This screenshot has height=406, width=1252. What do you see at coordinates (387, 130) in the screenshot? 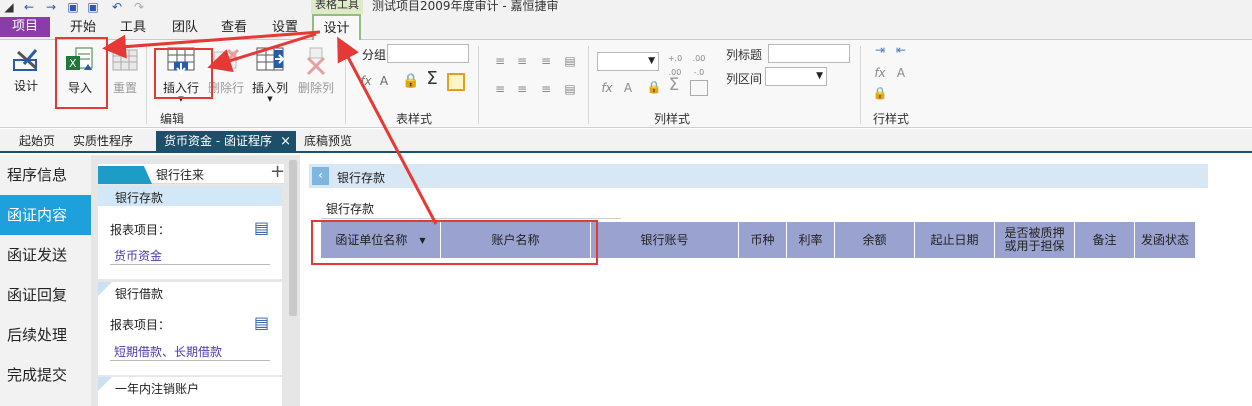
I see `arrow-to-design-tab` at bounding box center [387, 130].